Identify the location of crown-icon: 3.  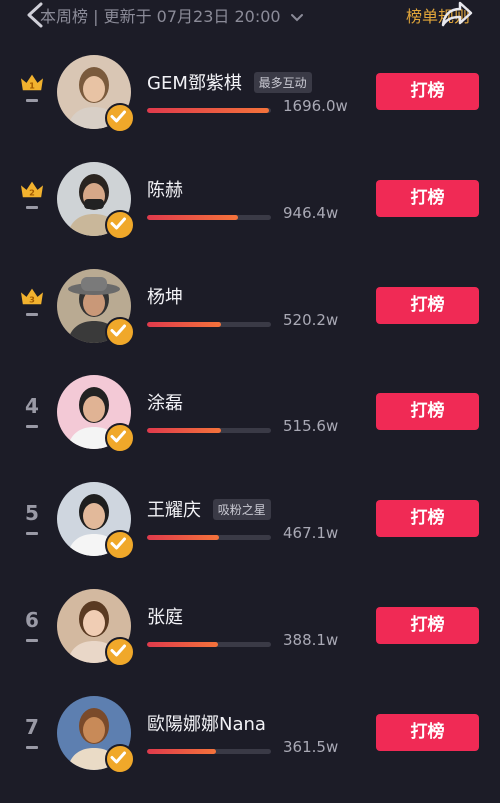
(32, 296).